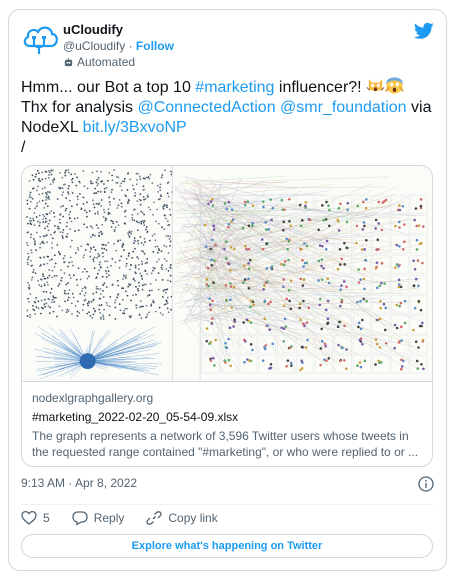 This screenshot has width=455, height=579. Describe the element at coordinates (46, 518) in the screenshot. I see `like-count: 5` at that location.